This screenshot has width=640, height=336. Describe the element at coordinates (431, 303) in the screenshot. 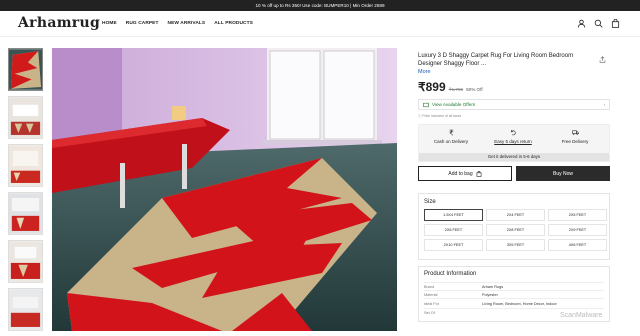

I see `info-key: Ideal For` at that location.